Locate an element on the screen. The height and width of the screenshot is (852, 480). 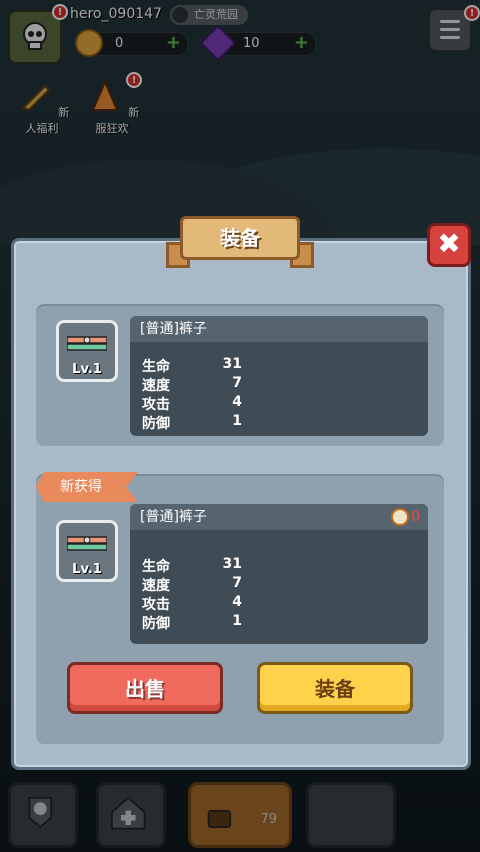
sell-button: 出售 is located at coordinates (145, 688).